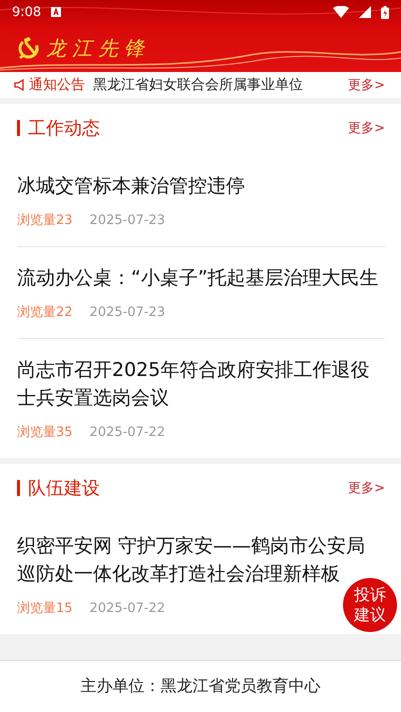 The height and width of the screenshot is (712, 401). Describe the element at coordinates (199, 384) in the screenshot. I see `news-title: 尚志市召开2025年符合政府安排工作退役士兵安置选岗会议` at that location.